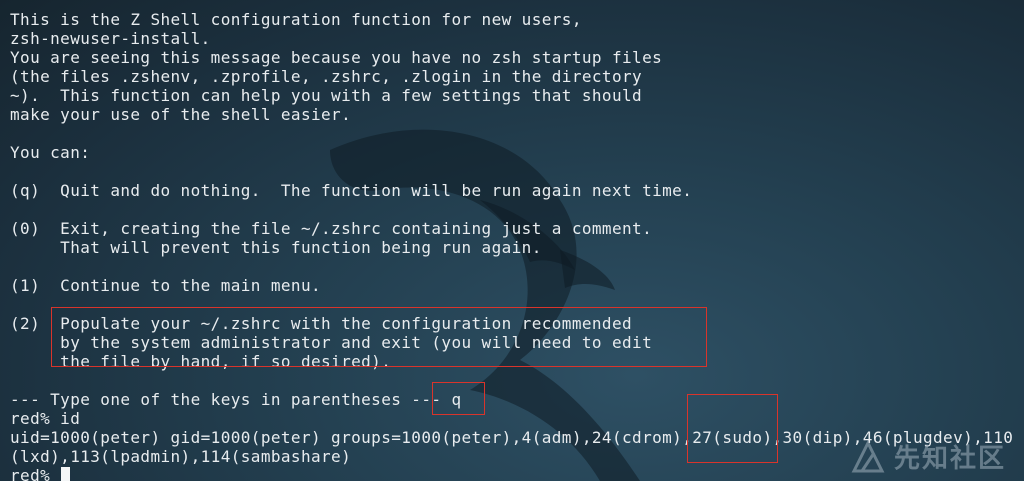  What do you see at coordinates (732, 428) in the screenshot?
I see `highlight-box-sudo-group` at bounding box center [732, 428].